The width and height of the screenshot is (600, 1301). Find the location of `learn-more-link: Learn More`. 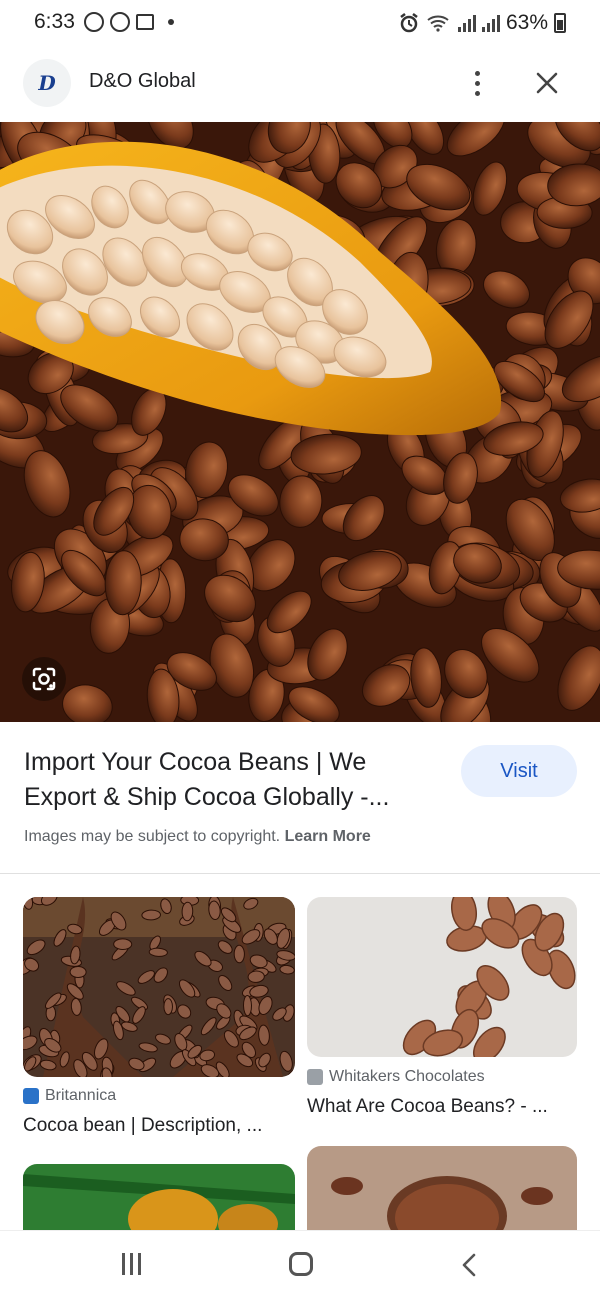

learn-more-link: Learn More is located at coordinates (328, 836).